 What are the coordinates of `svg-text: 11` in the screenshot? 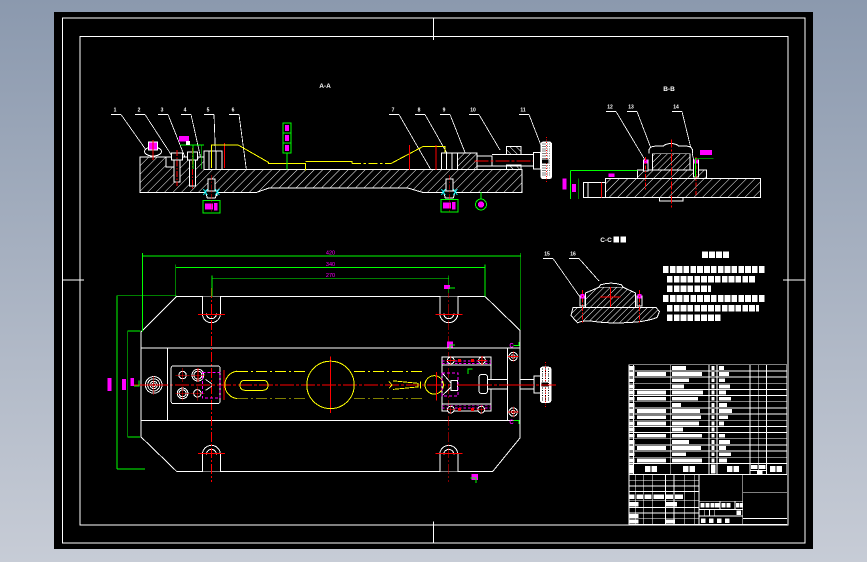 It's located at (523, 111).